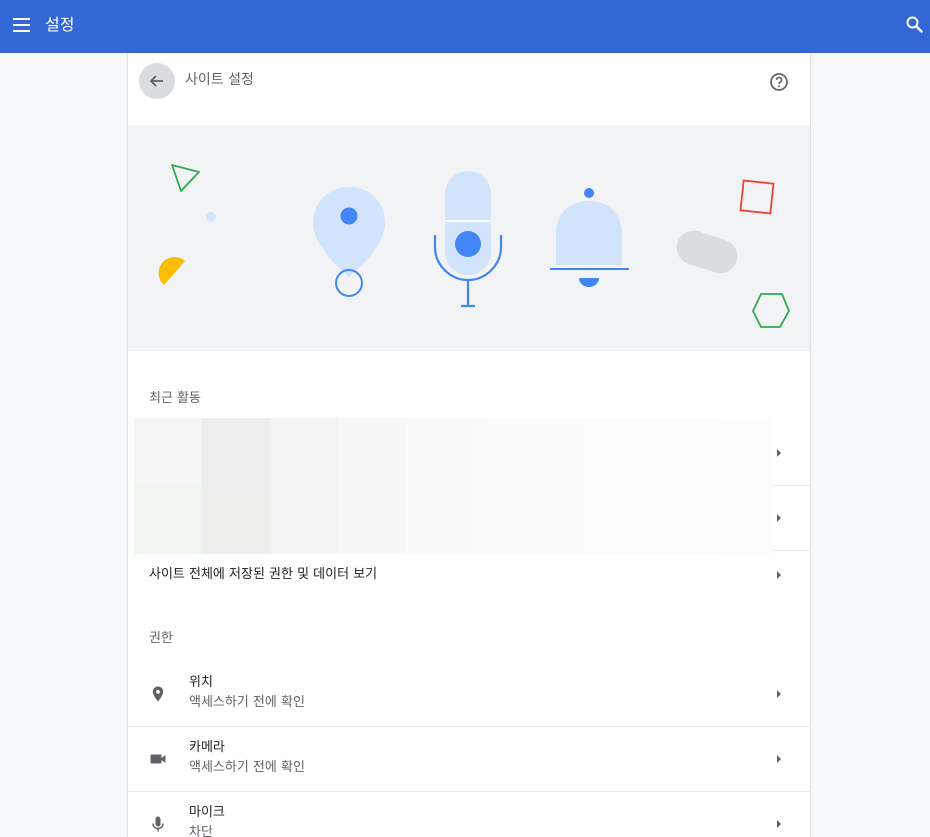  What do you see at coordinates (185, 178) in the screenshot?
I see `triangle-shape` at bounding box center [185, 178].